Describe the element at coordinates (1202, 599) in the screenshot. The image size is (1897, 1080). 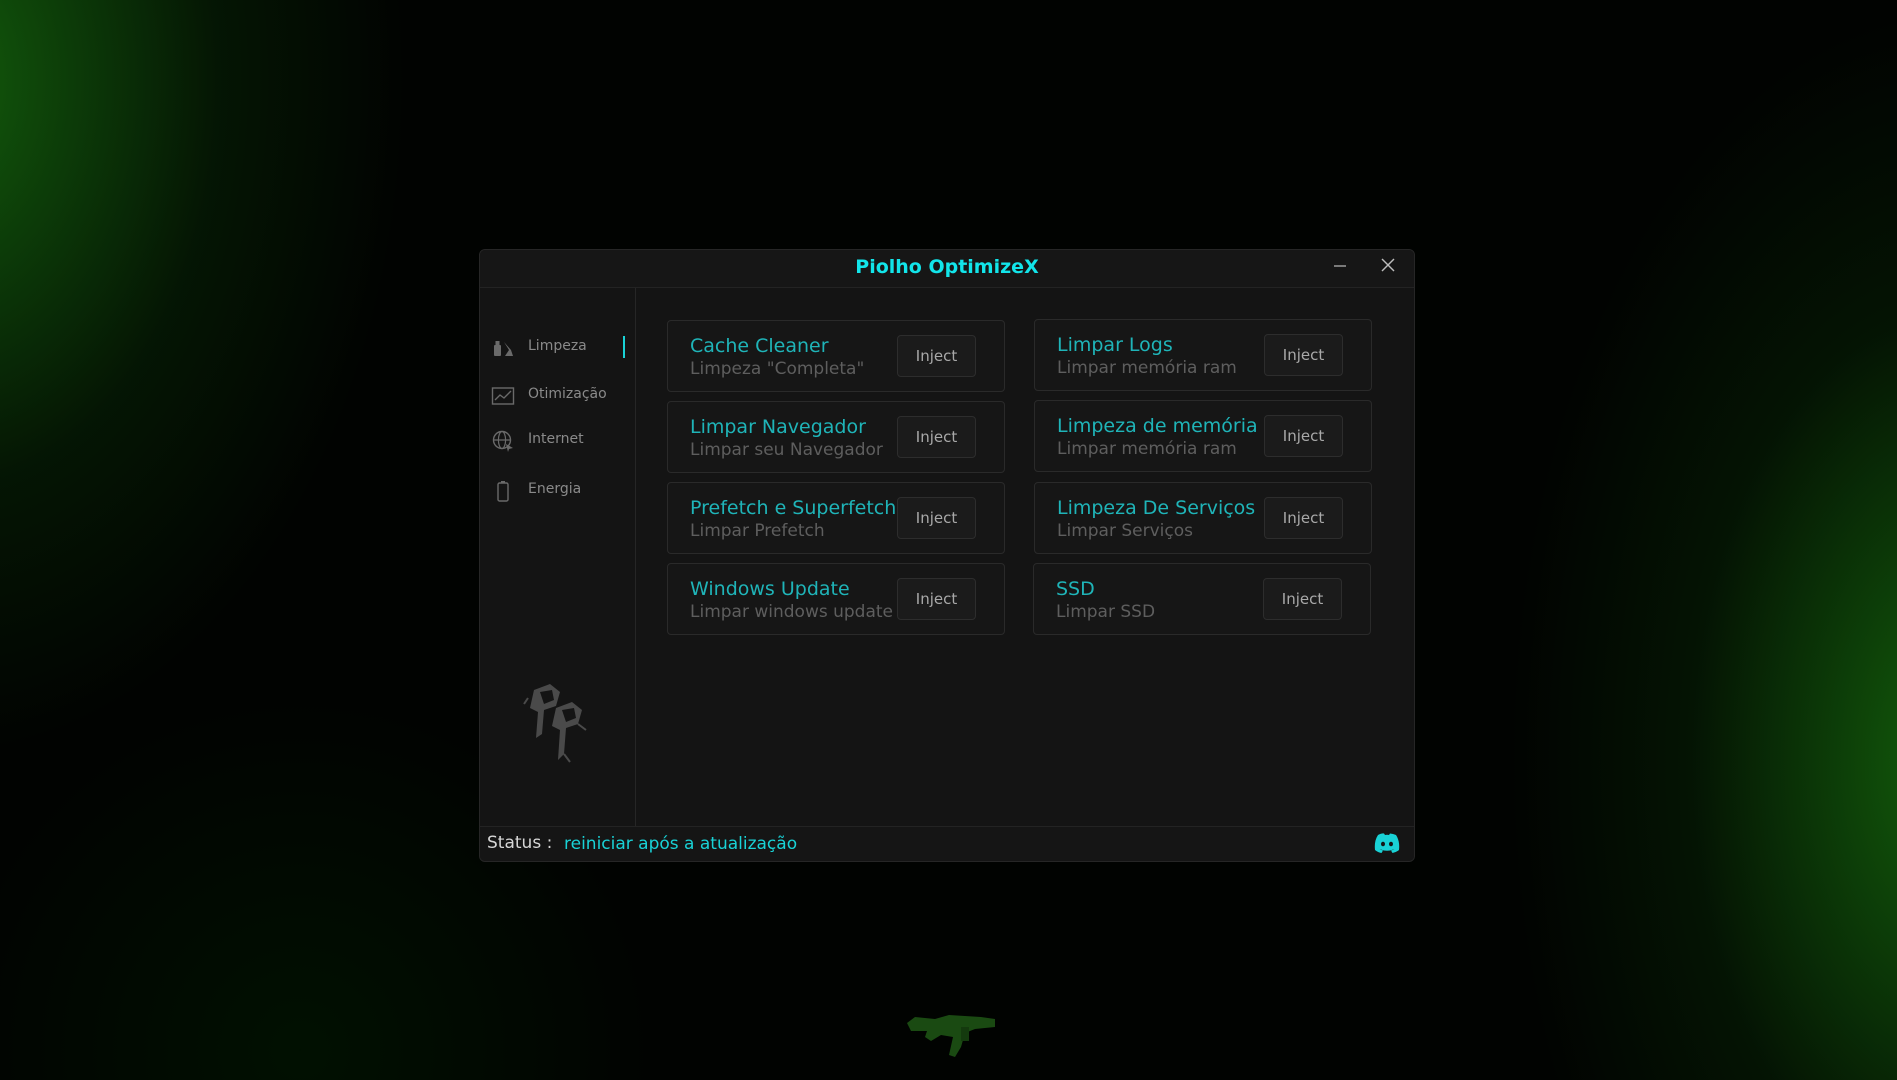
I see `card-ssd: SSD Limpar SSD Inject` at that location.